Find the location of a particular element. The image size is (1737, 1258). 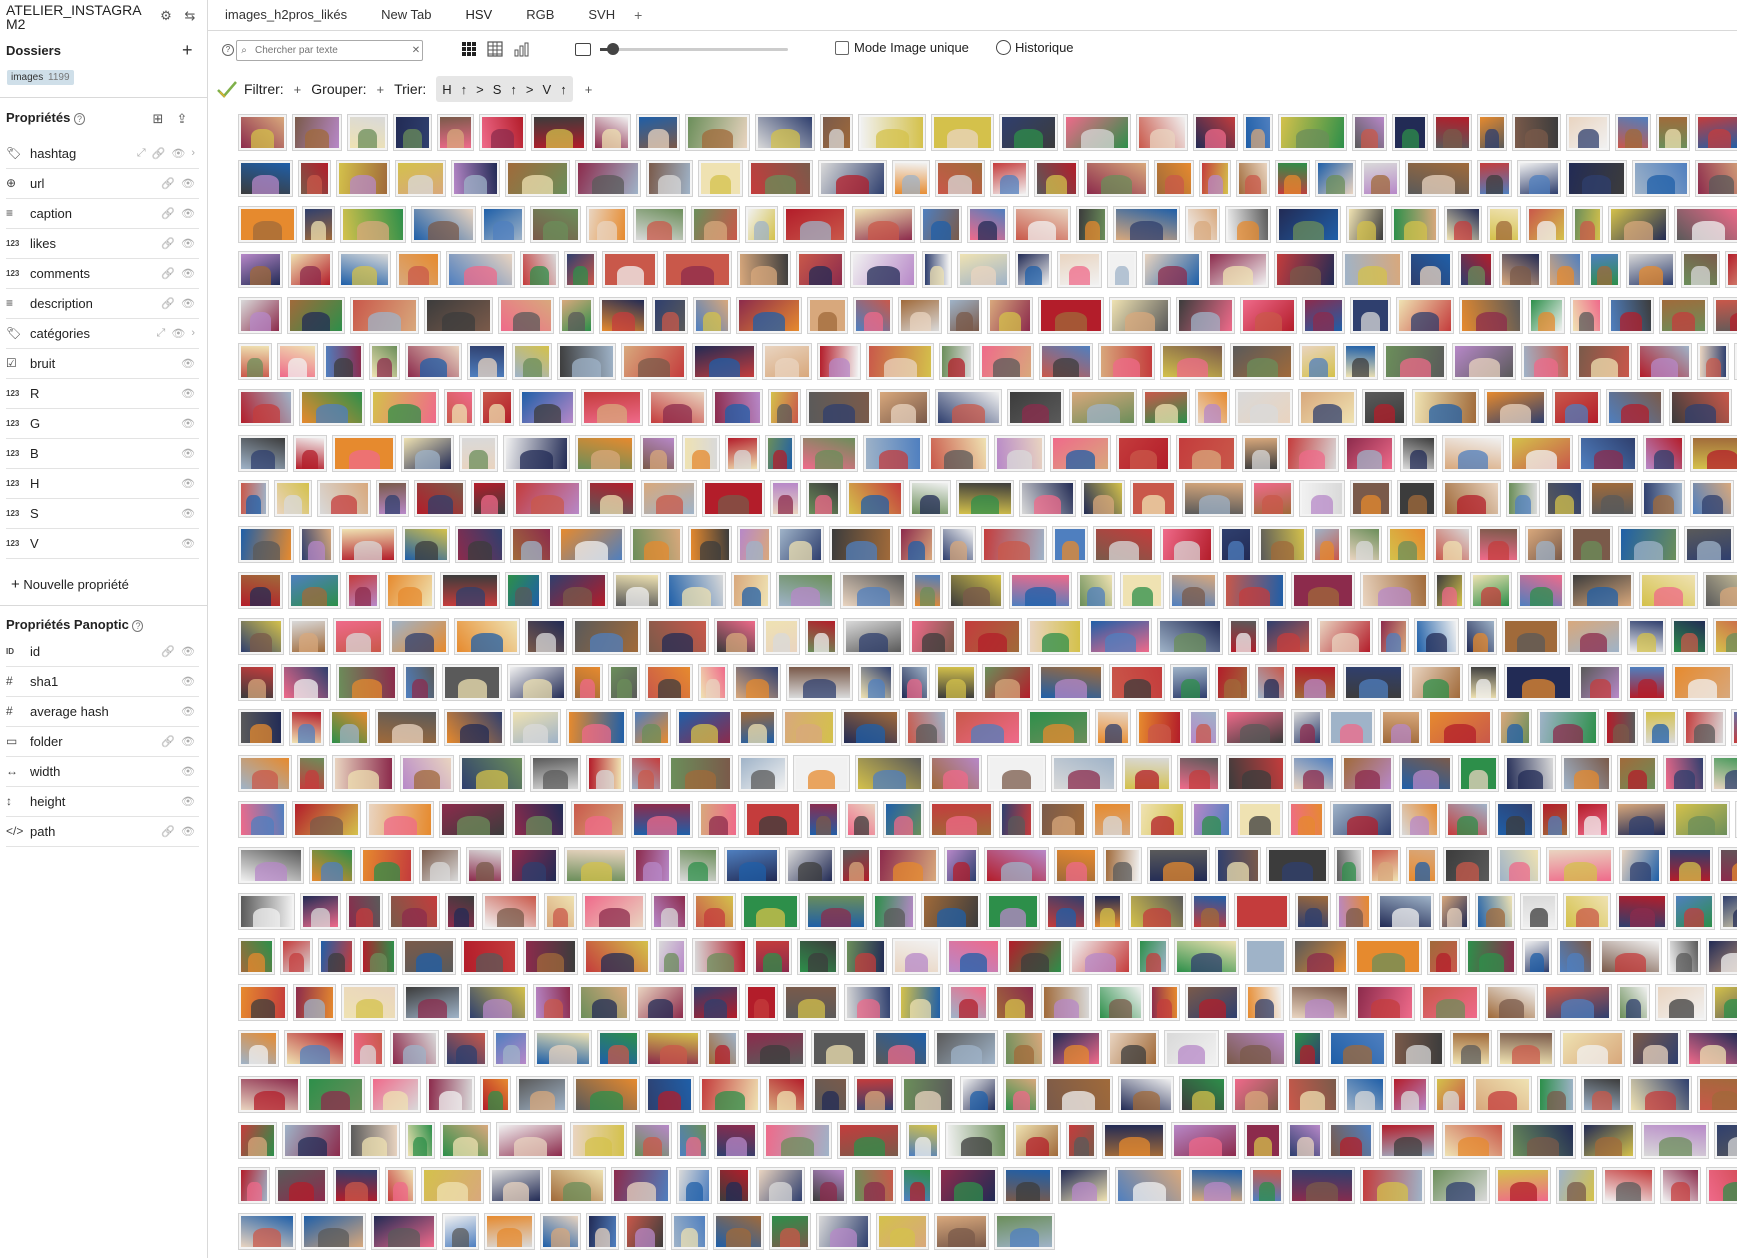

property-row-b: 123 B 👁 is located at coordinates (102, 453).